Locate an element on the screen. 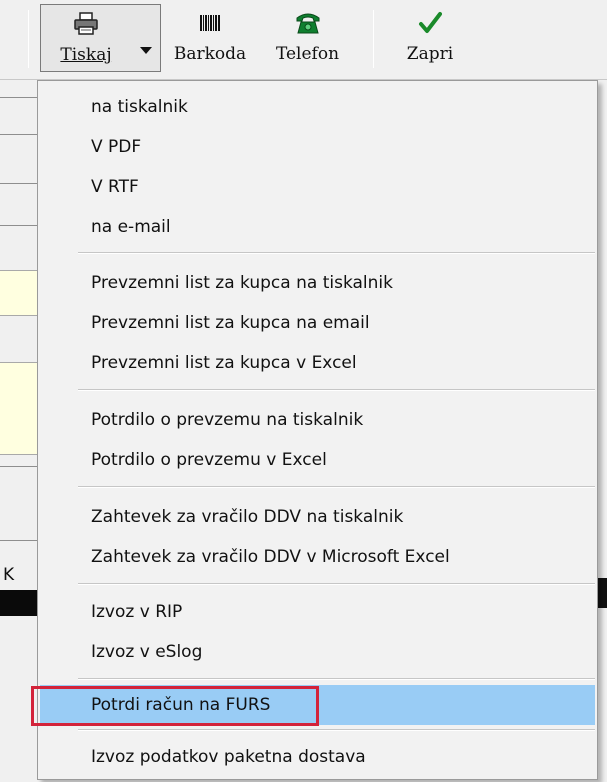 This screenshot has width=607, height=782. annotation-highlight-box is located at coordinates (175, 706).